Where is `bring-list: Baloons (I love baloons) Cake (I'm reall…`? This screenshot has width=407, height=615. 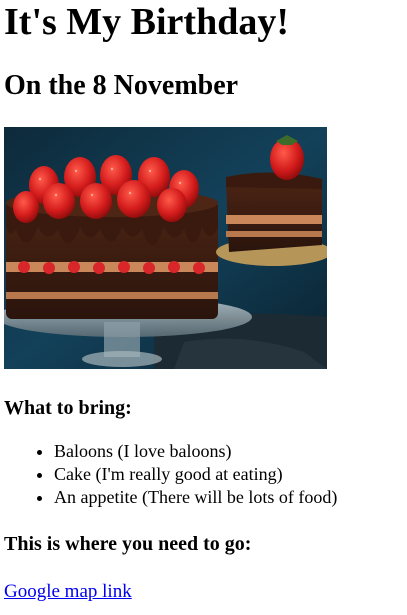
bring-list: Baloons (I love baloons) Cake (I'm reall… is located at coordinates (205, 474).